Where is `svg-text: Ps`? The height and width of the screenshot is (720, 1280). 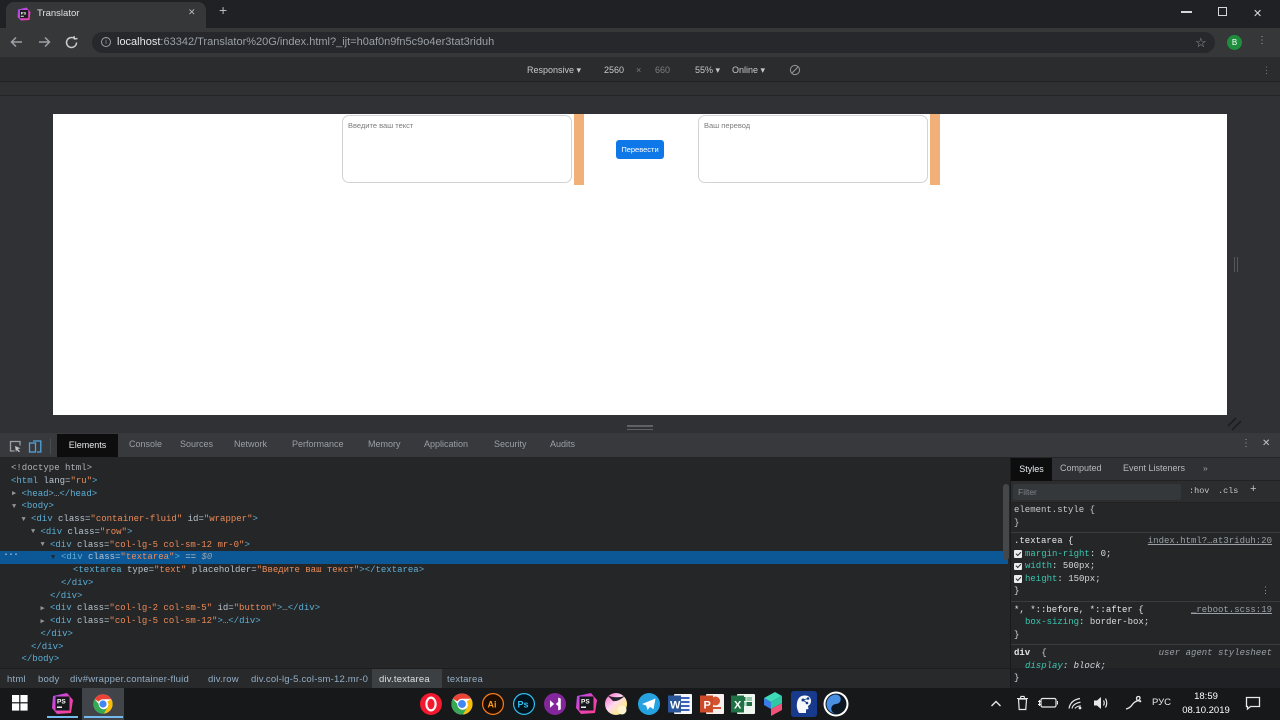
svg-text: Ps is located at coordinates (523, 705).